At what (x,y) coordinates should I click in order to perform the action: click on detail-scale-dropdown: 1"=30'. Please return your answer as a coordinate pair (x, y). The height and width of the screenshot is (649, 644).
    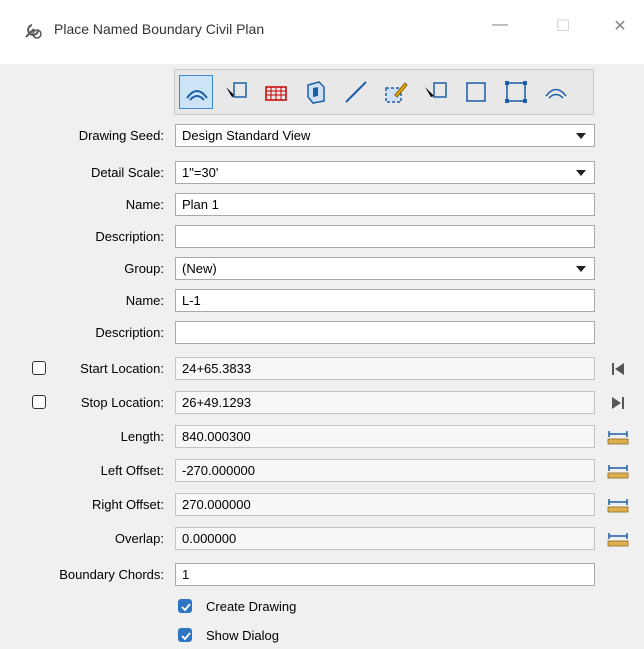
    Looking at the image, I should click on (385, 172).